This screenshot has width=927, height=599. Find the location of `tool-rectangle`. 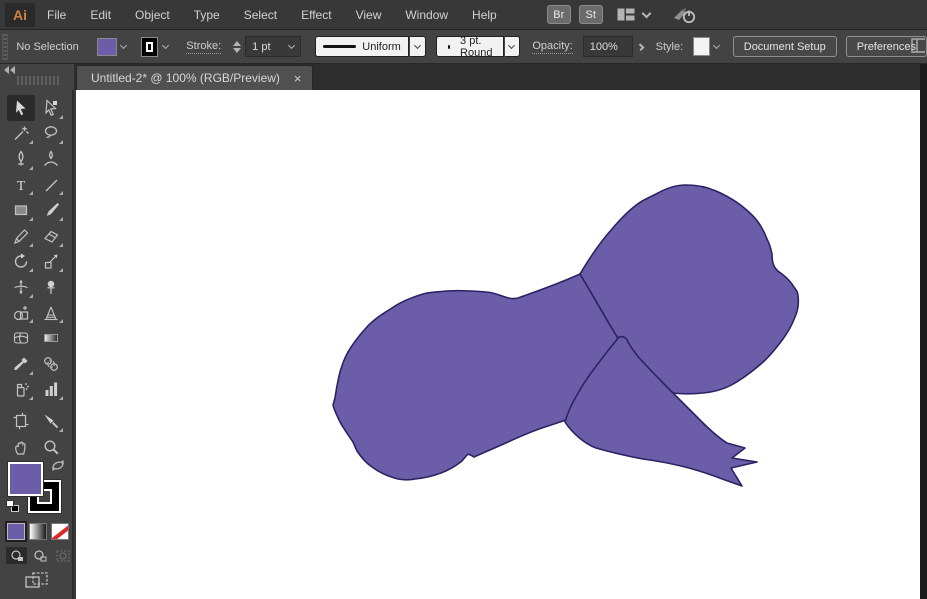

tool-rectangle is located at coordinates (21, 210).